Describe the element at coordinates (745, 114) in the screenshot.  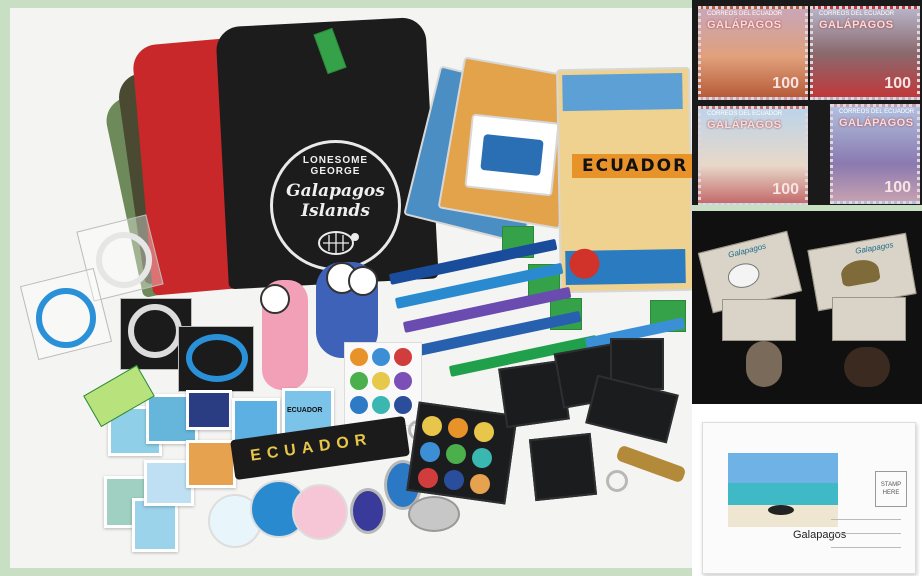
I see `stamp-3-header: CORREOS DEL ECUADOR` at that location.